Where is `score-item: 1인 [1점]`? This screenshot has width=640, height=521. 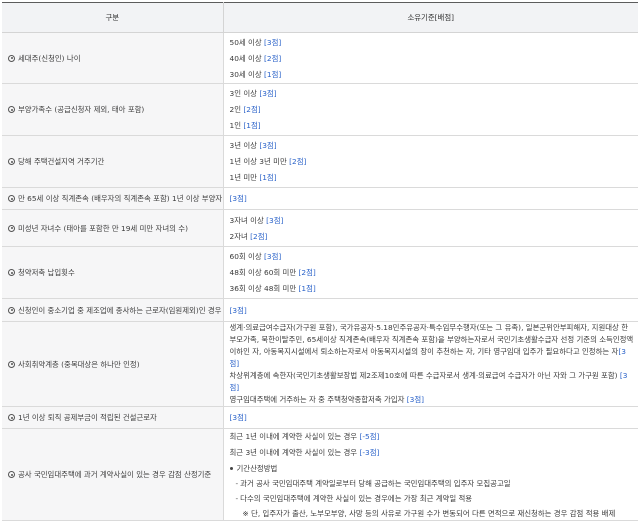 score-item: 1인 [1점] is located at coordinates (434, 125).